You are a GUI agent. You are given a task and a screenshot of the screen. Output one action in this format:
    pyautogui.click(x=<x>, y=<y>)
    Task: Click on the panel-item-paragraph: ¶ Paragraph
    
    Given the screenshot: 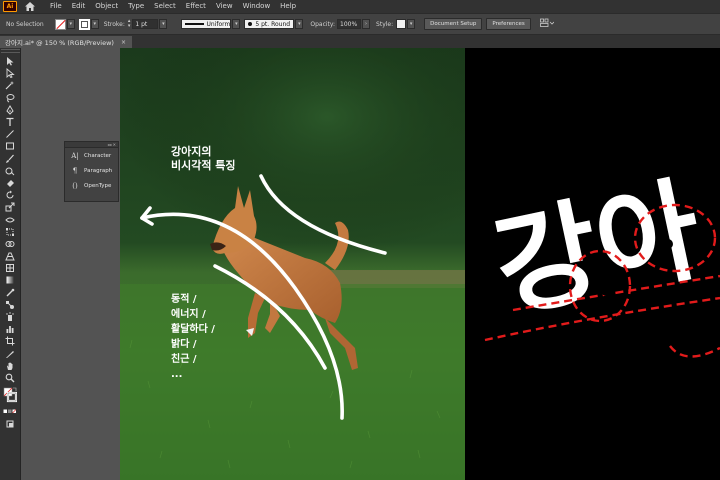 What is the action you would take?
    pyautogui.click(x=91, y=170)
    